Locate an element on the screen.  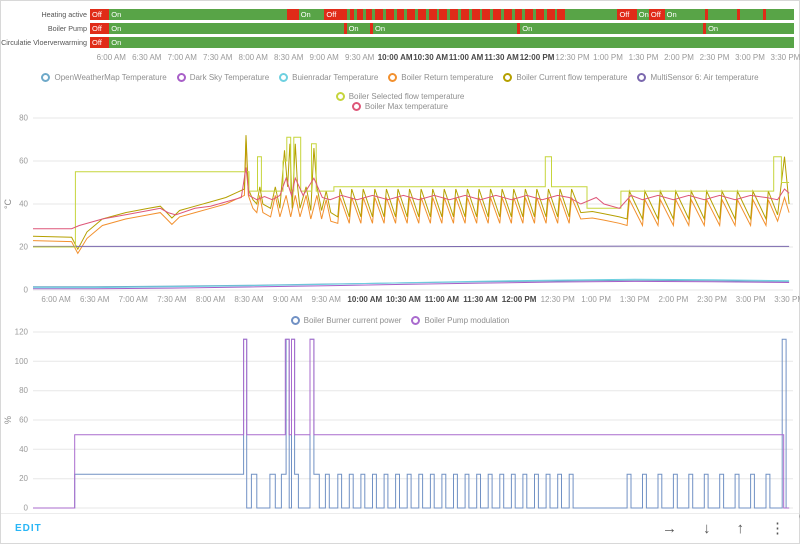
legend-item: Boiler Return temperature is located at coordinates (440, 77).